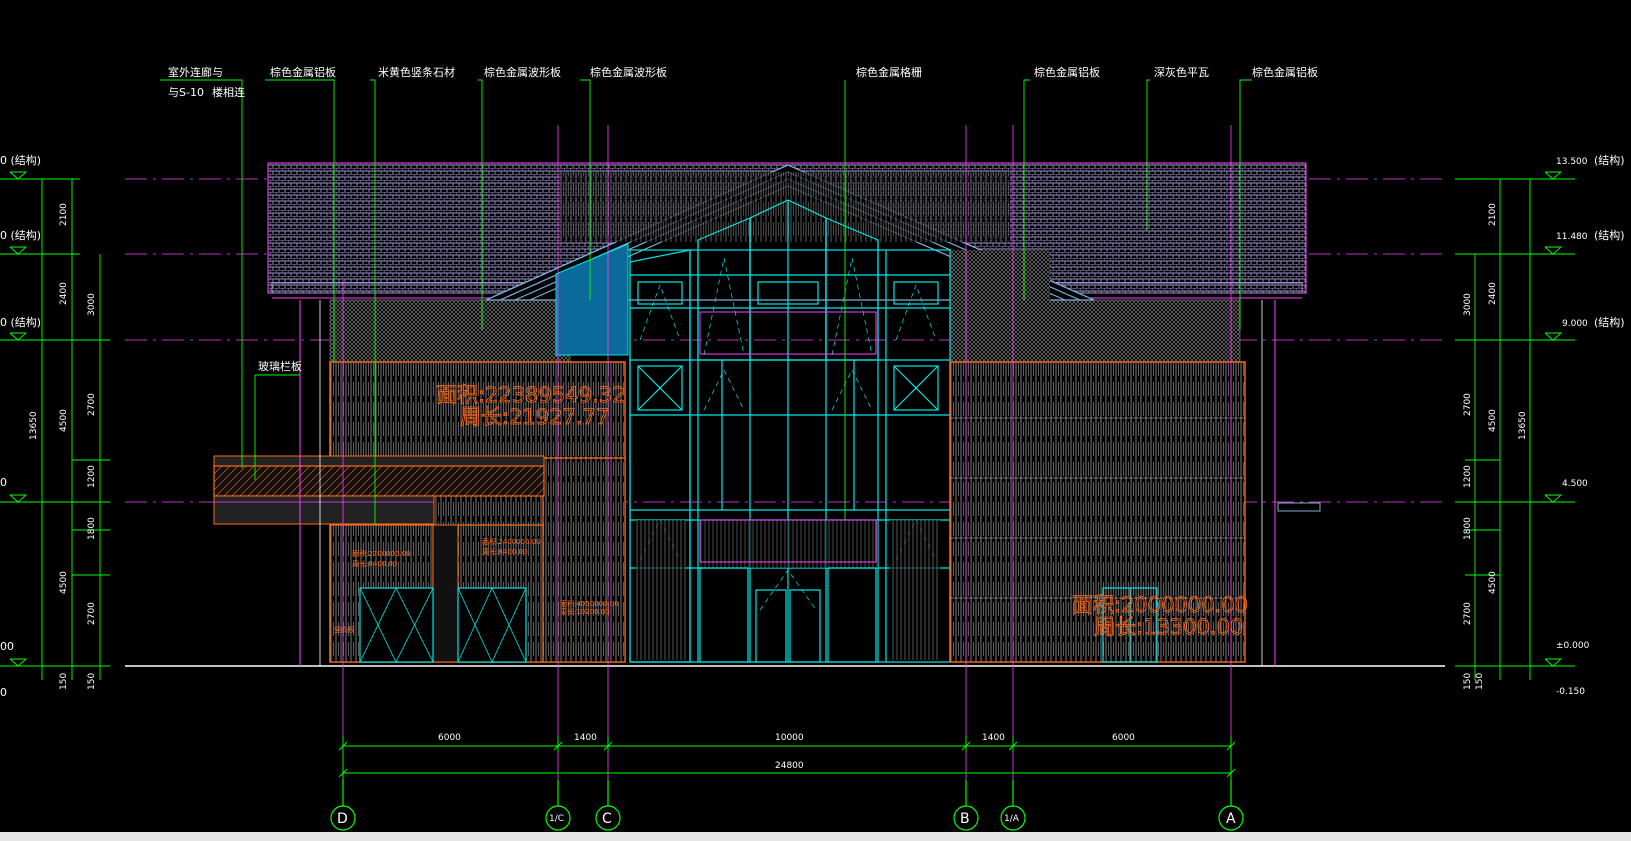 The width and height of the screenshot is (1631, 841). What do you see at coordinates (1572, 162) in the screenshot?
I see `right-level-1: 13.500` at bounding box center [1572, 162].